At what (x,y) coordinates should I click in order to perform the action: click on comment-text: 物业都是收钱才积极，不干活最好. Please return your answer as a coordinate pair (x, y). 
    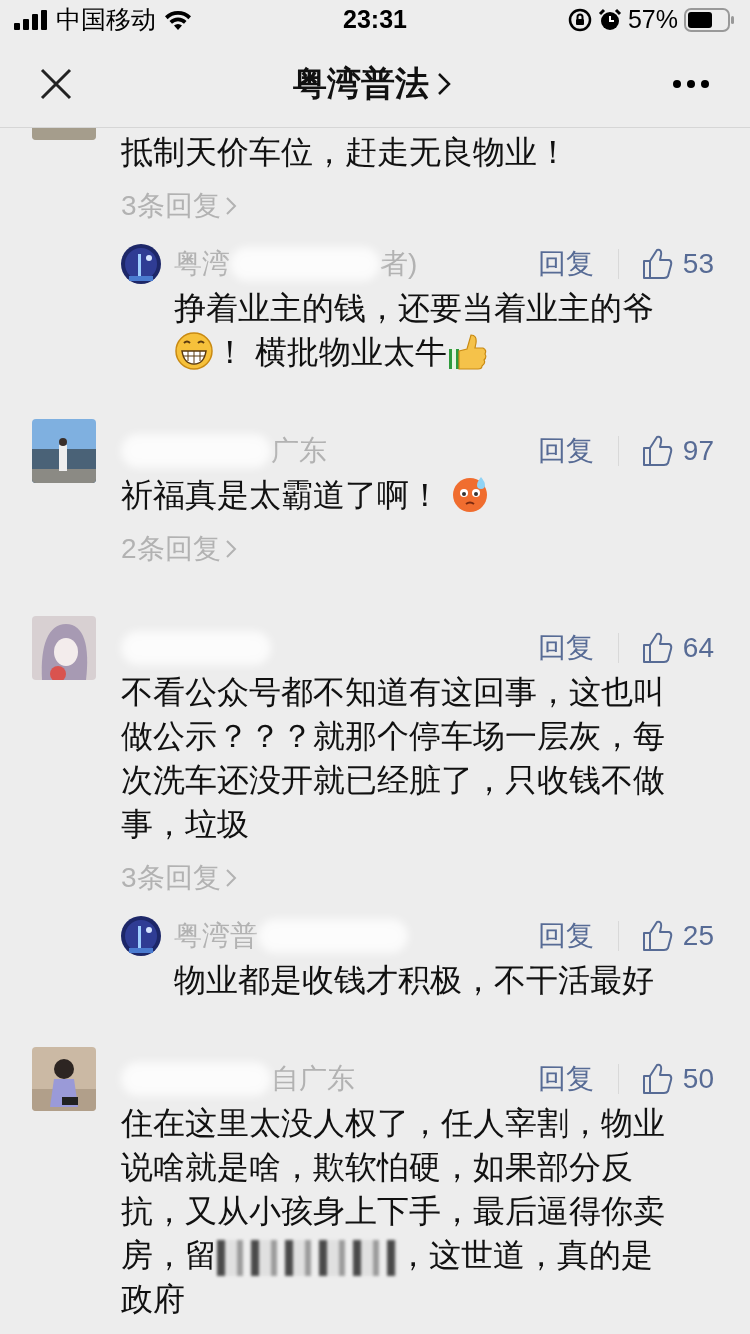
    Looking at the image, I should click on (414, 980).